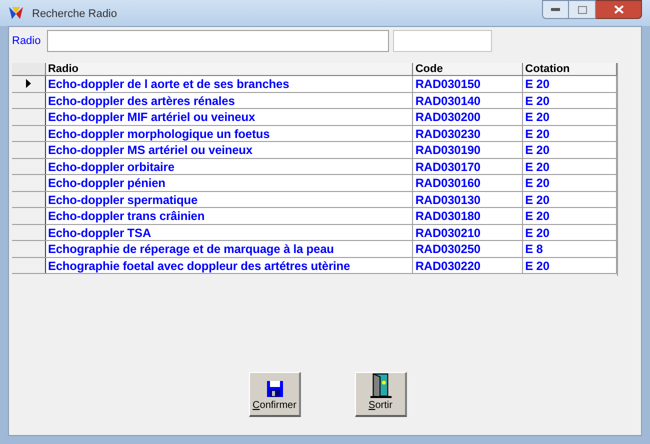  I want to click on table-cell: Echo-doppler pénien, so click(230, 182).